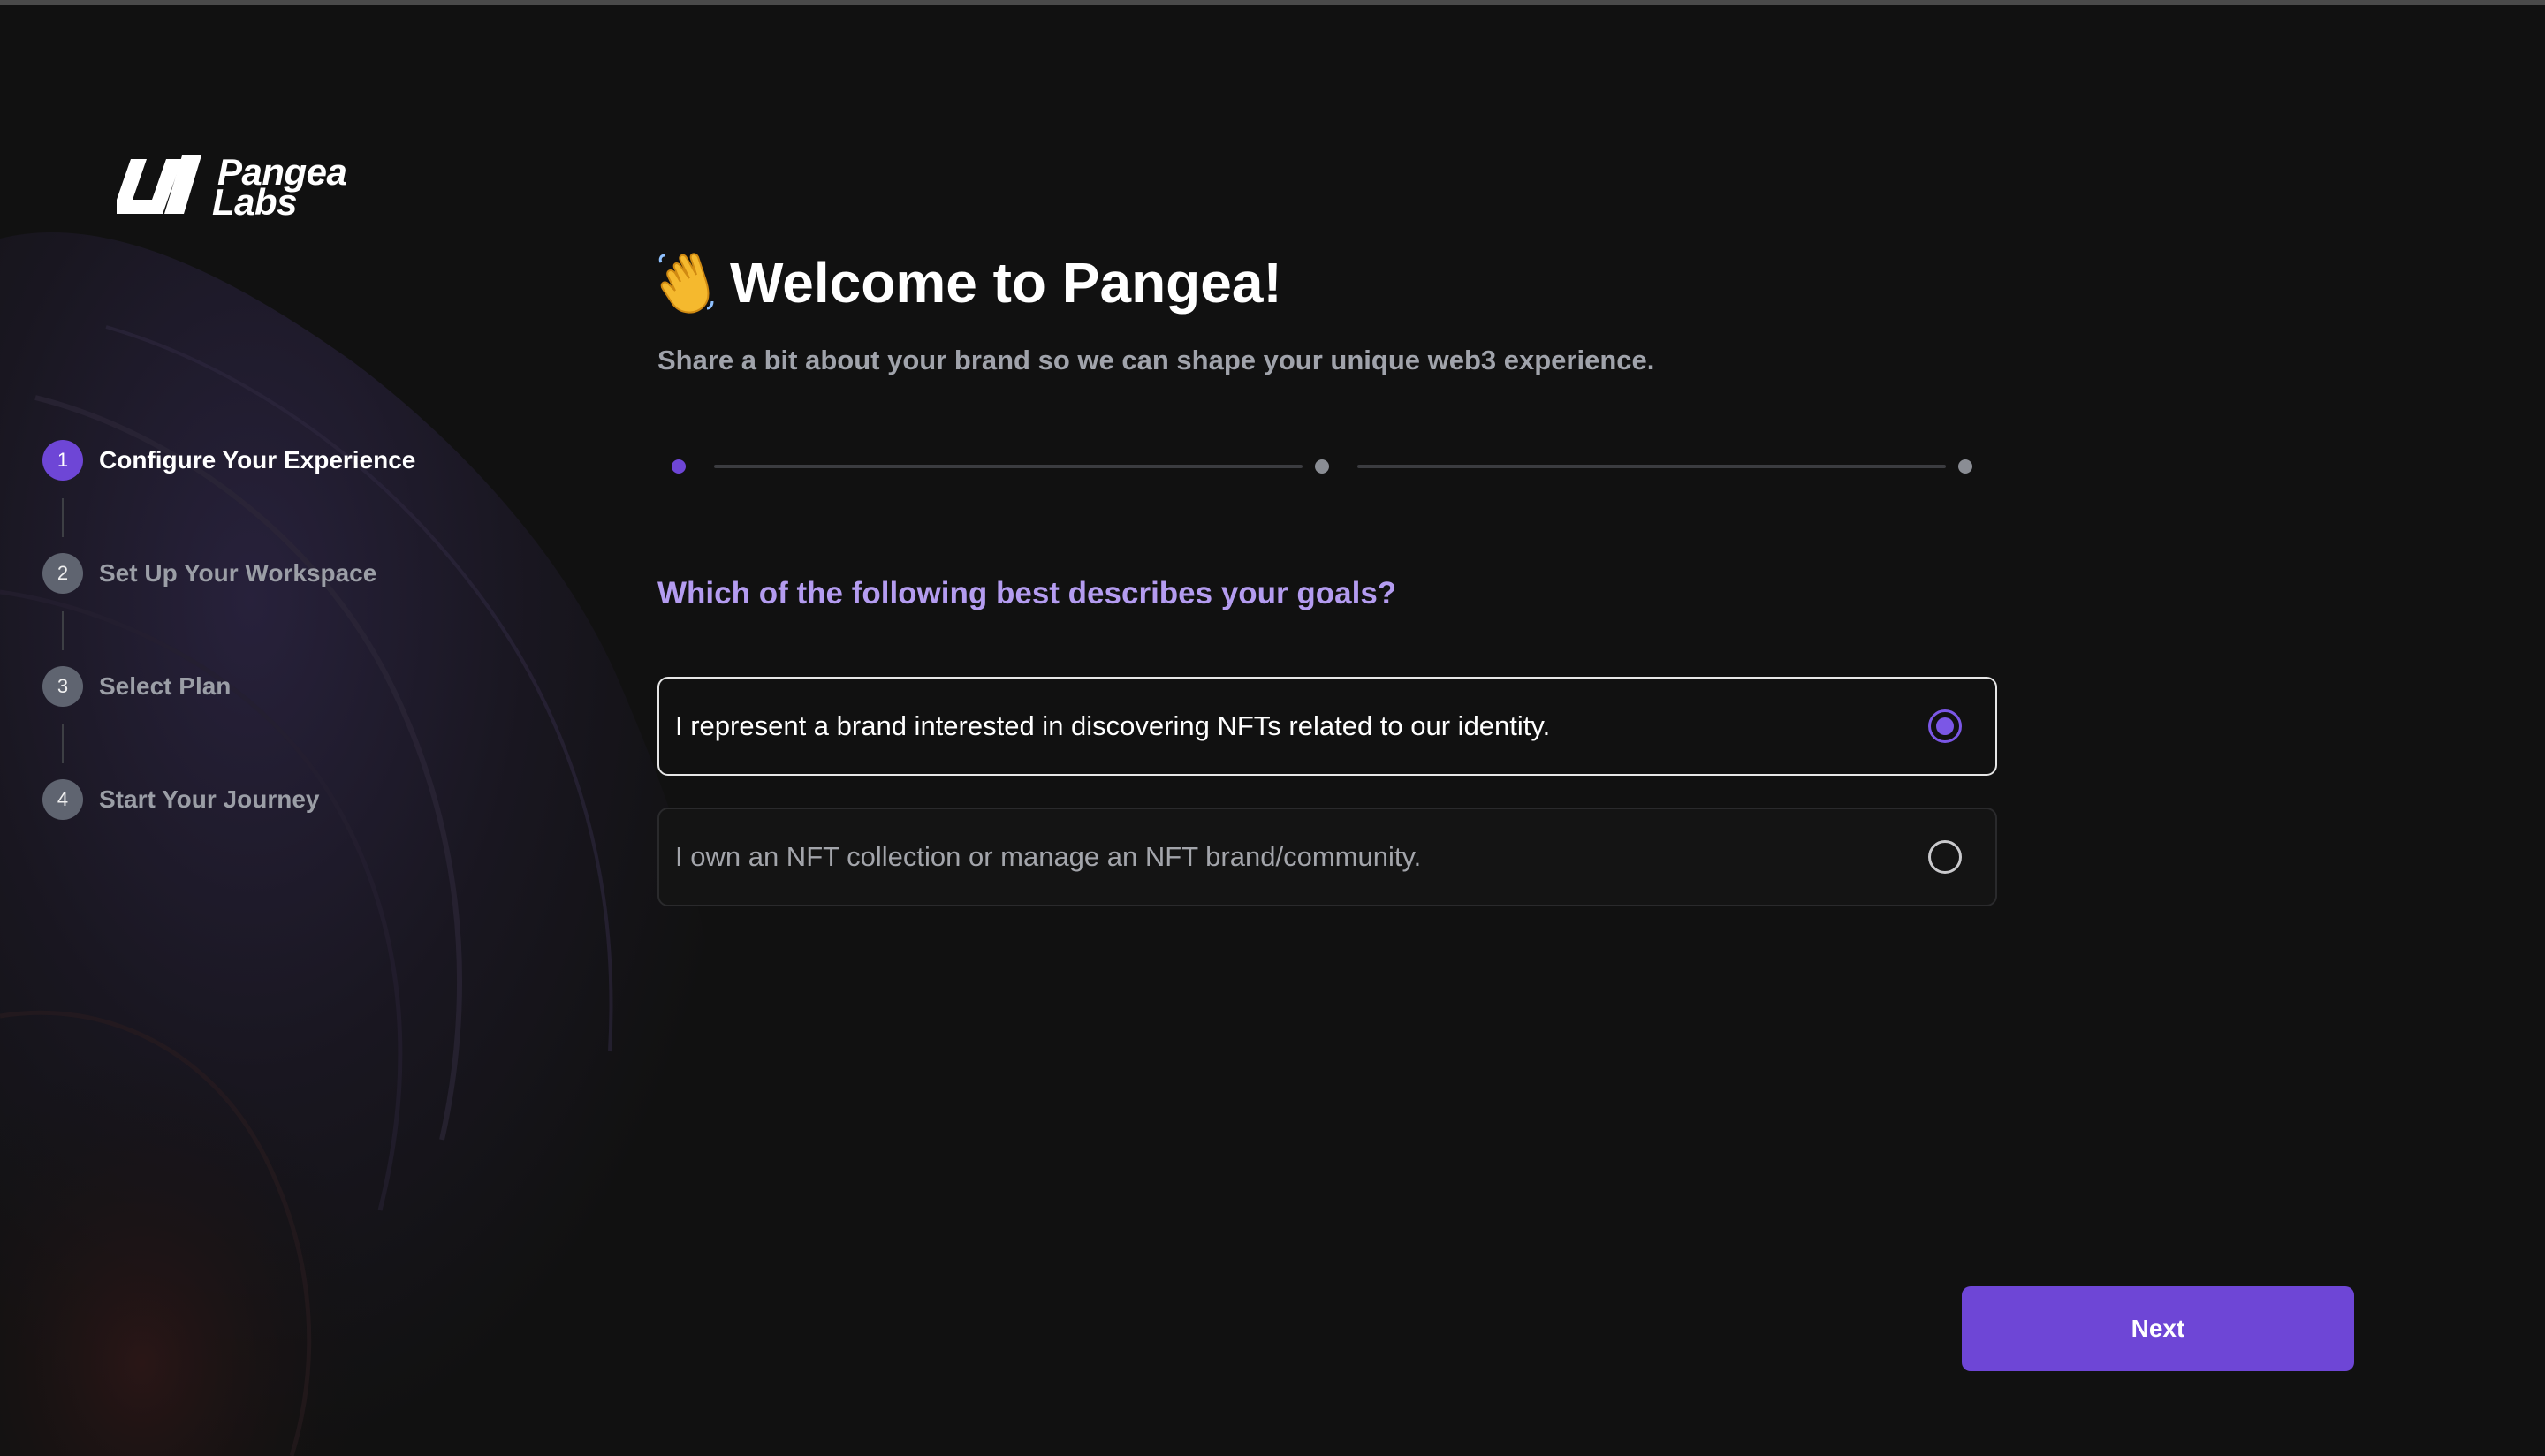 The image size is (2545, 1456). Describe the element at coordinates (62, 686) in the screenshot. I see `step-number-badge: 3` at that location.